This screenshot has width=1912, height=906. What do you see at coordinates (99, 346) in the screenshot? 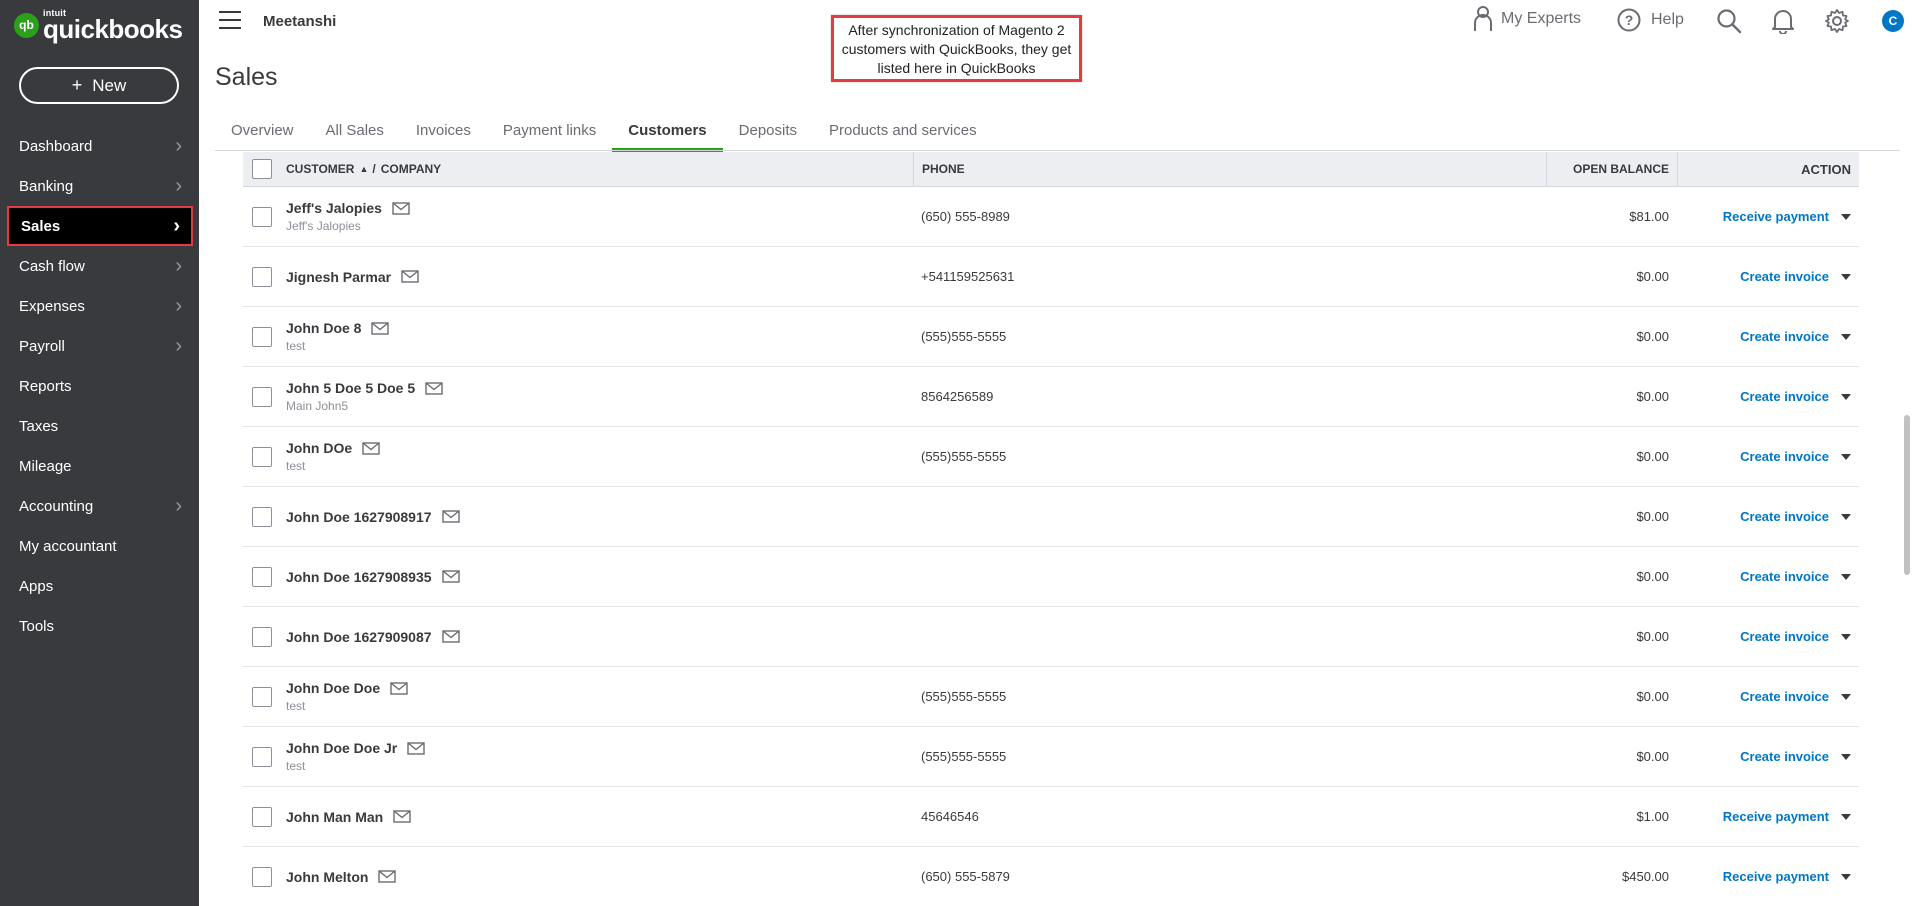
I see `sidebar-item-payroll: Payroll ›` at bounding box center [99, 346].